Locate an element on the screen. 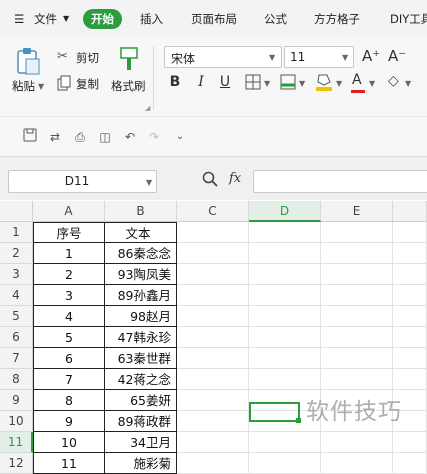  cell-c5 is located at coordinates (213, 316).